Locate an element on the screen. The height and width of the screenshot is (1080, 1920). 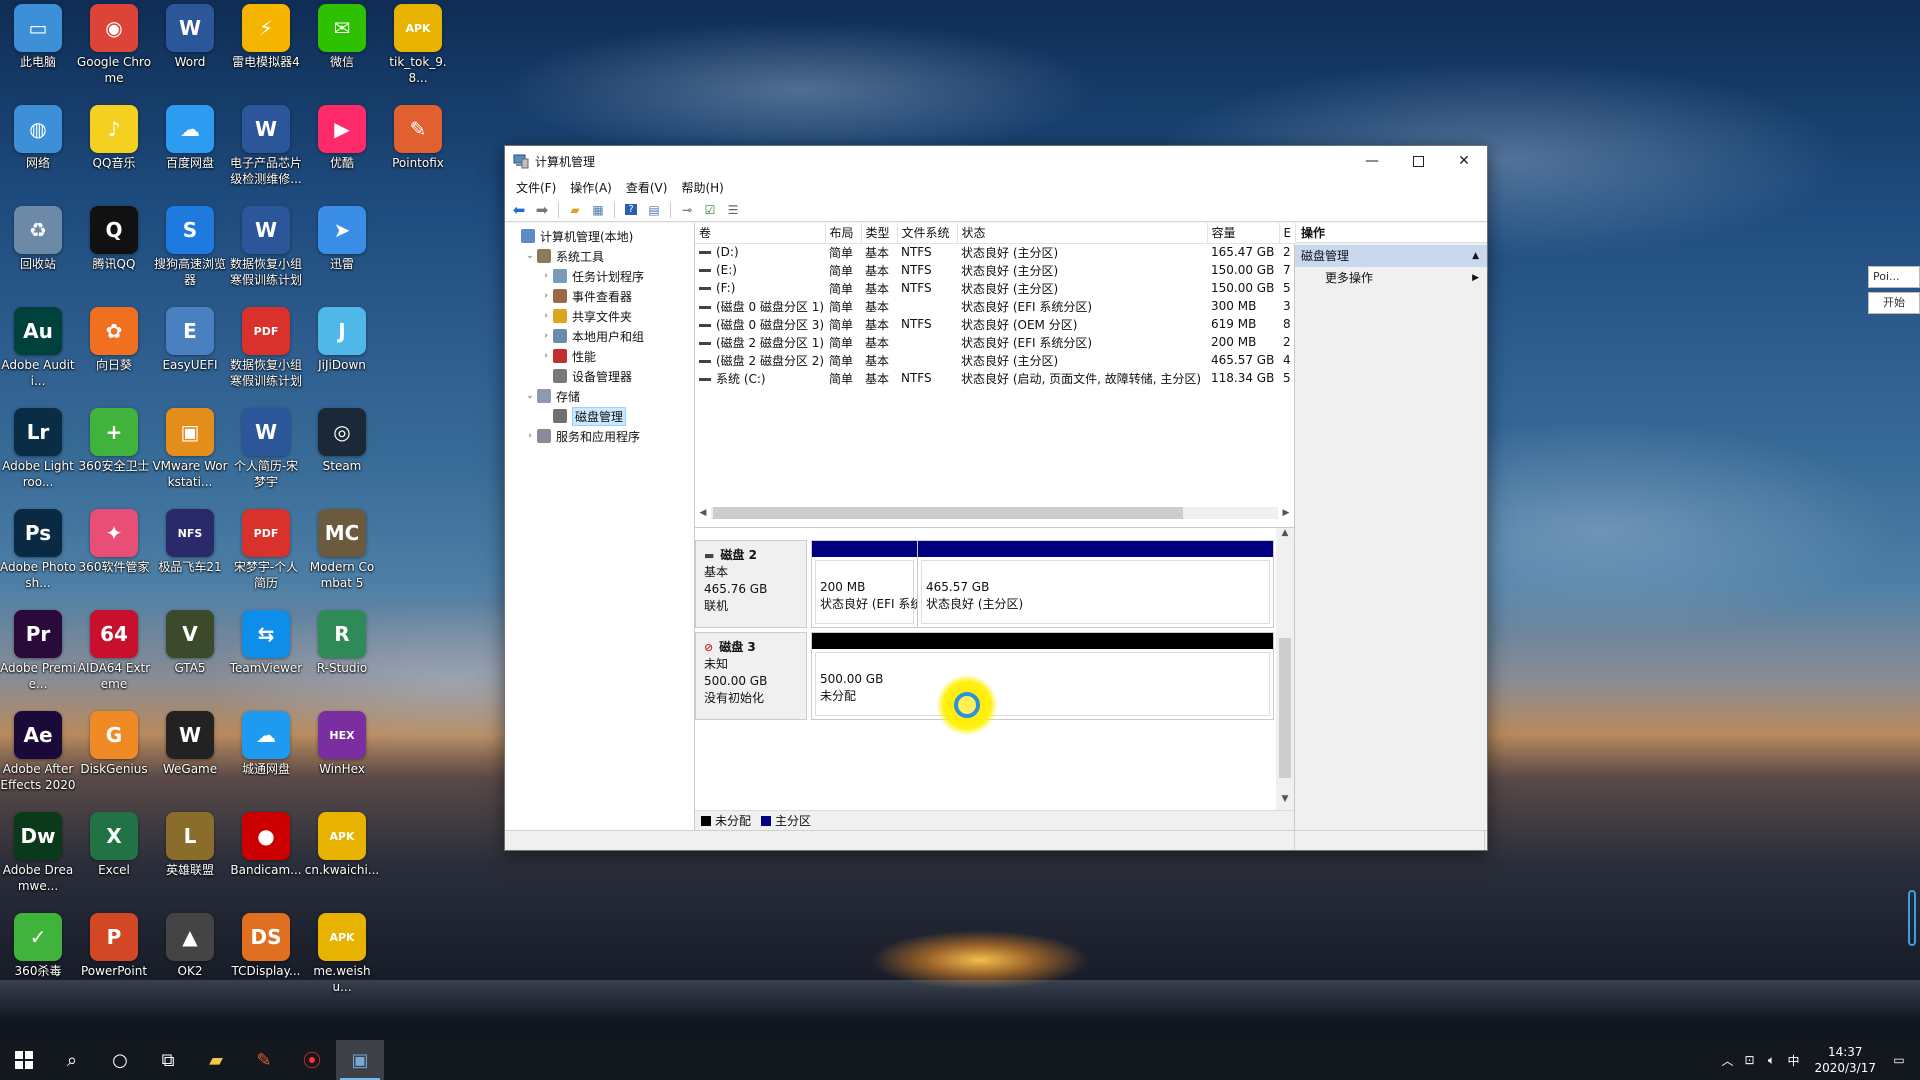
view-button: ☰ is located at coordinates (733, 210).